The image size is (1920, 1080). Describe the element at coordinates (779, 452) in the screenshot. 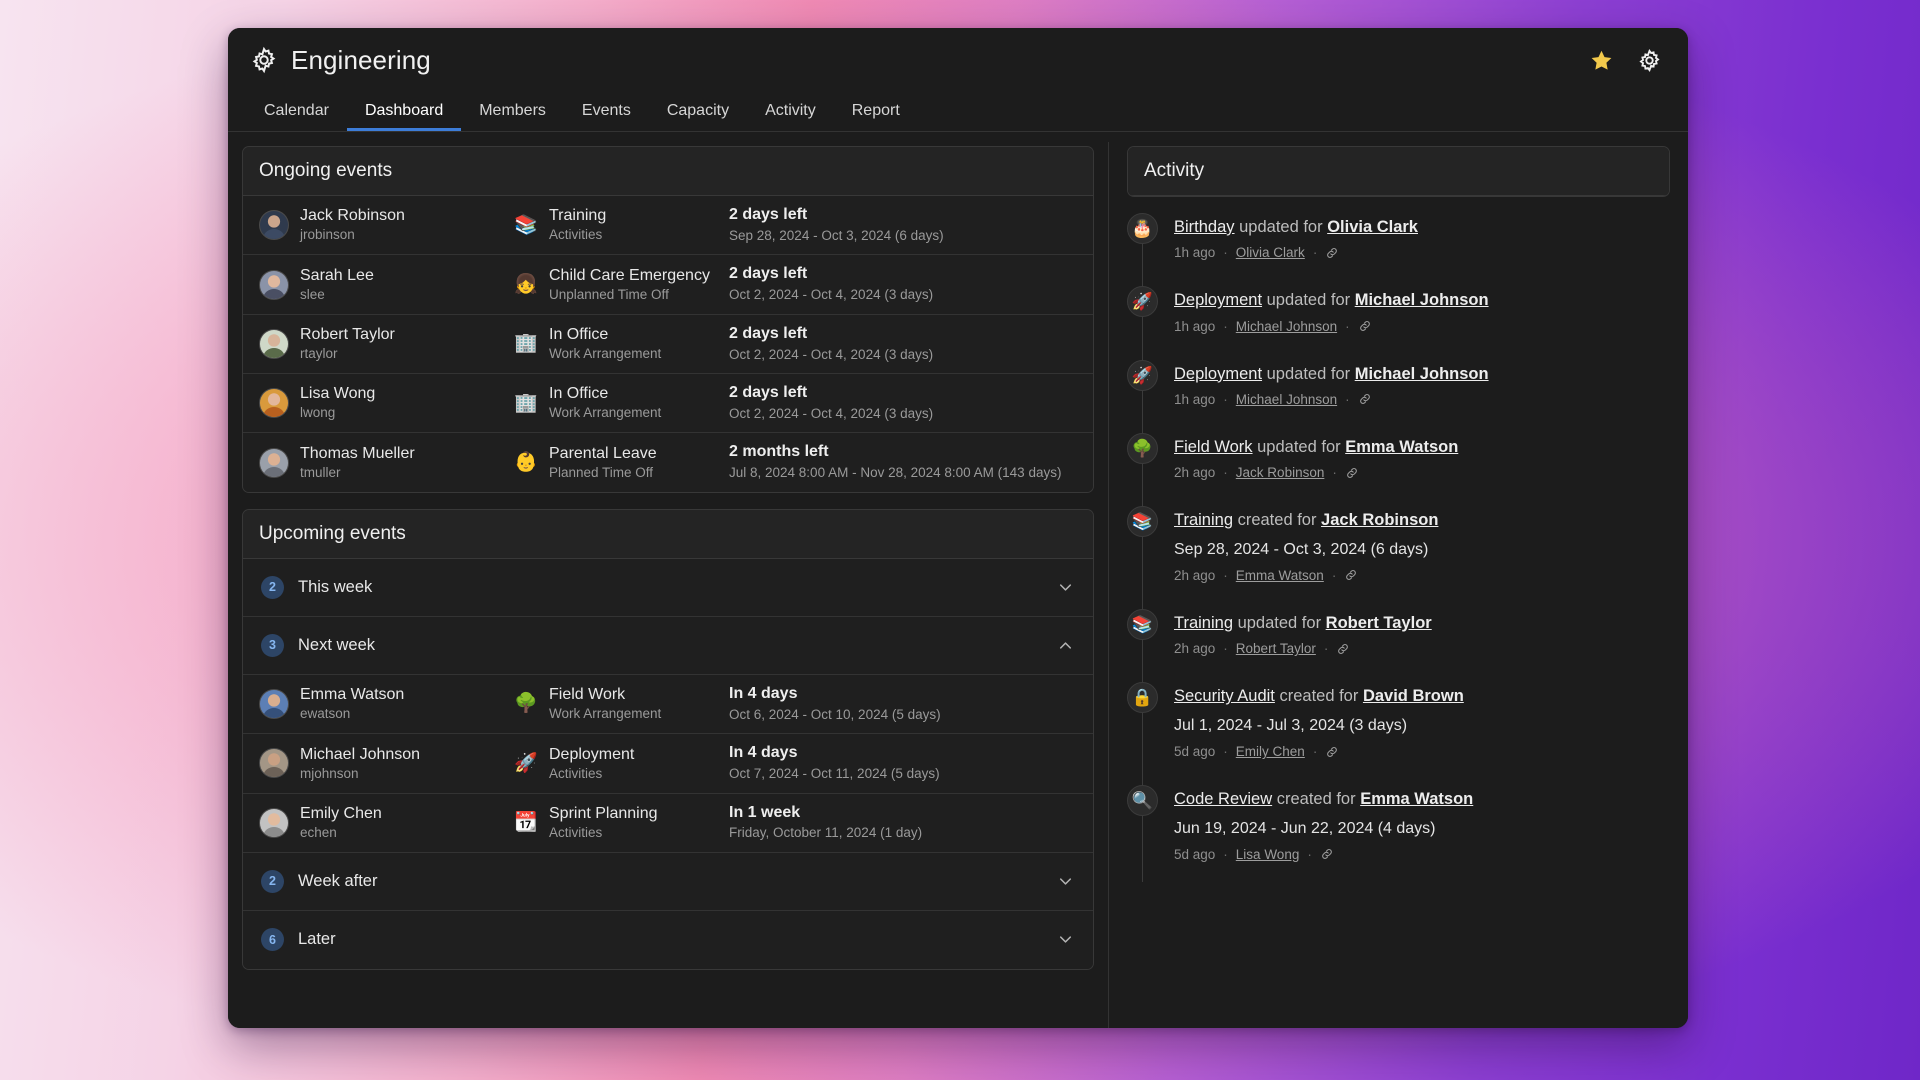

I see `event-time-left: 2 months left` at that location.